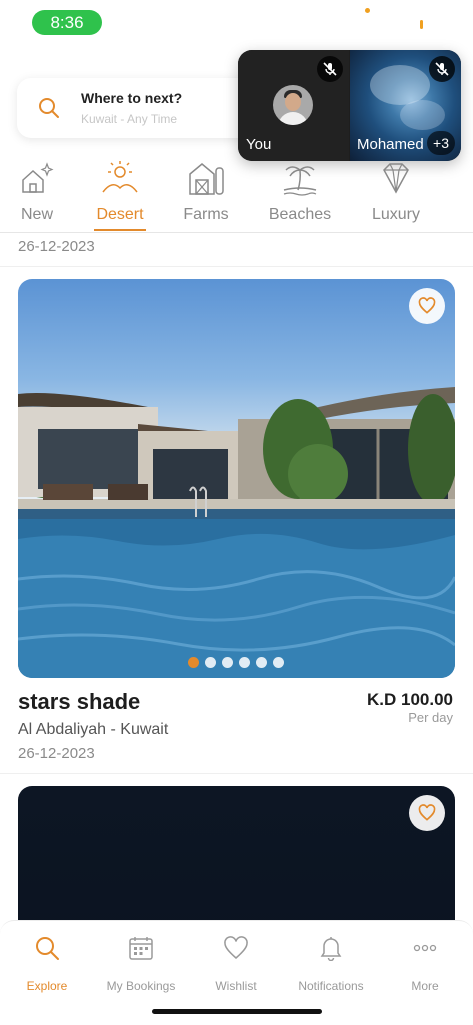 This screenshot has width=473, height=1025. I want to click on category-new: New, so click(41, 192).